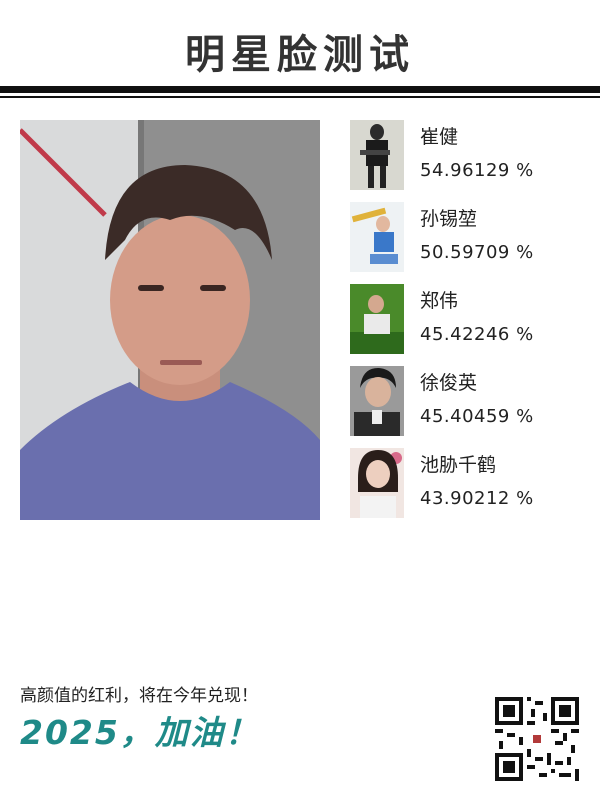  Describe the element at coordinates (449, 219) in the screenshot. I see `celebrity-name: 孙锡堃` at that location.